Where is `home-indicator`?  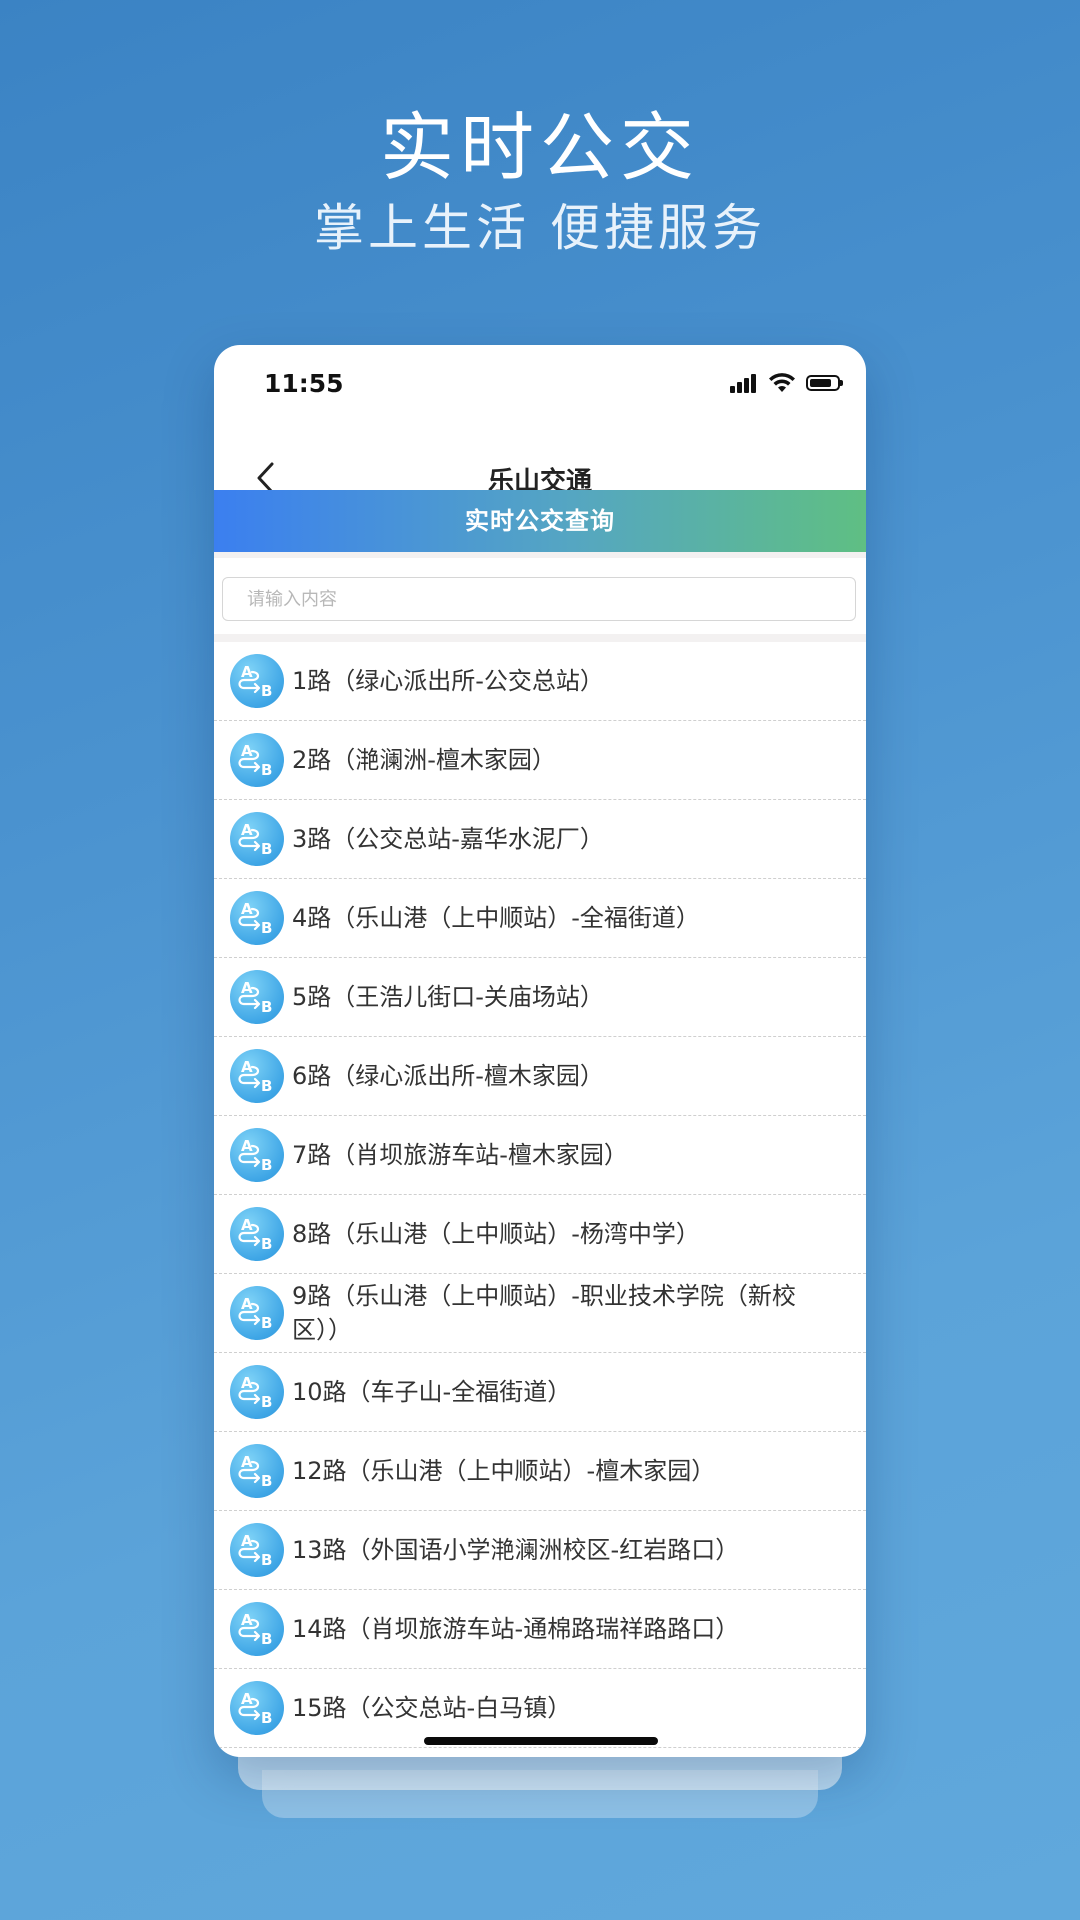
home-indicator is located at coordinates (541, 1741).